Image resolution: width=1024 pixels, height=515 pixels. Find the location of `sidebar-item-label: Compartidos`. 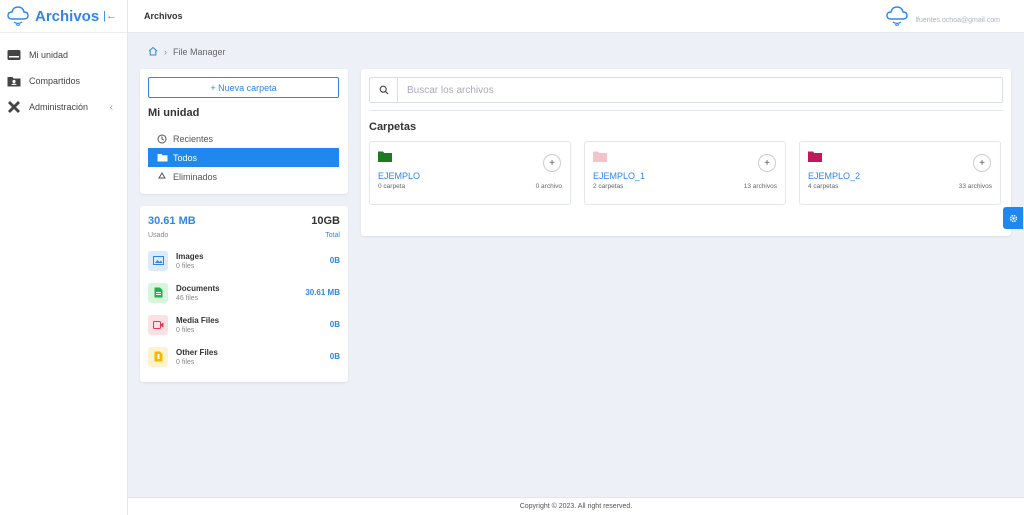

sidebar-item-label: Compartidos is located at coordinates (55, 81).